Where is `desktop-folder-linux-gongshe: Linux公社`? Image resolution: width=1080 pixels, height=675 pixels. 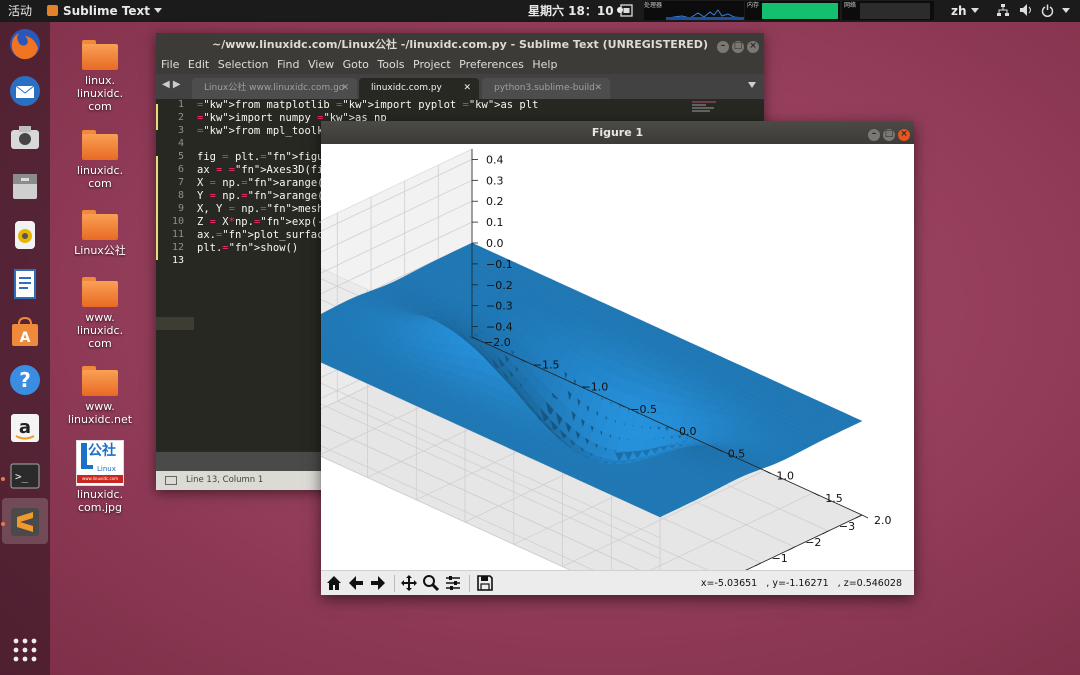 desktop-folder-linux-gongshe: Linux公社 is located at coordinates (100, 233).